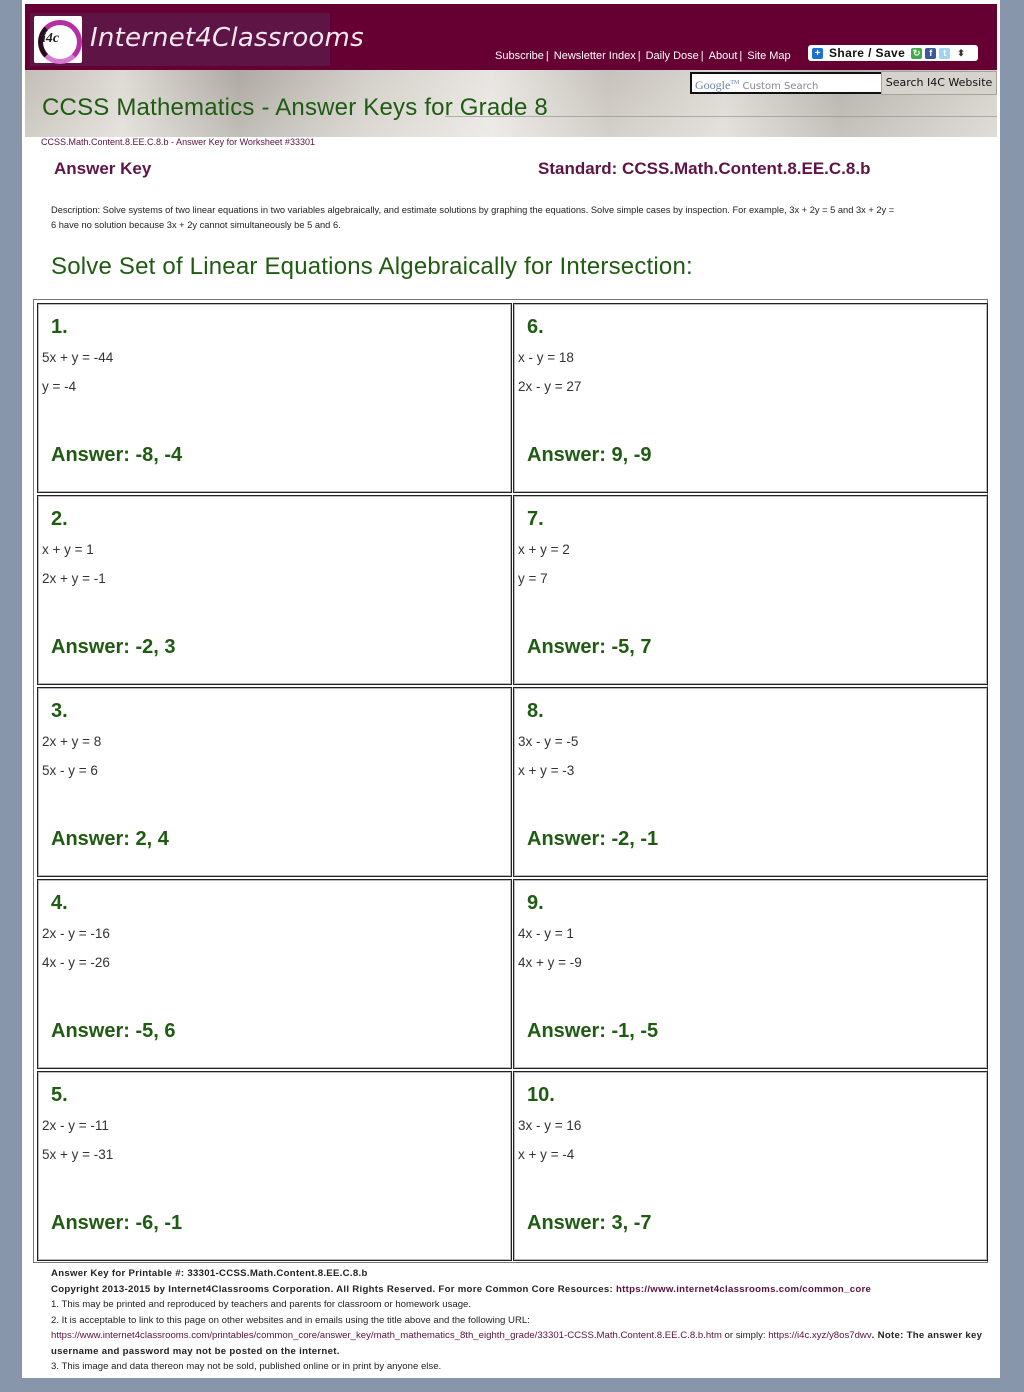 Image resolution: width=1024 pixels, height=1392 pixels. Describe the element at coordinates (68, 549) in the screenshot. I see `equation-1: x + y = 1` at that location.